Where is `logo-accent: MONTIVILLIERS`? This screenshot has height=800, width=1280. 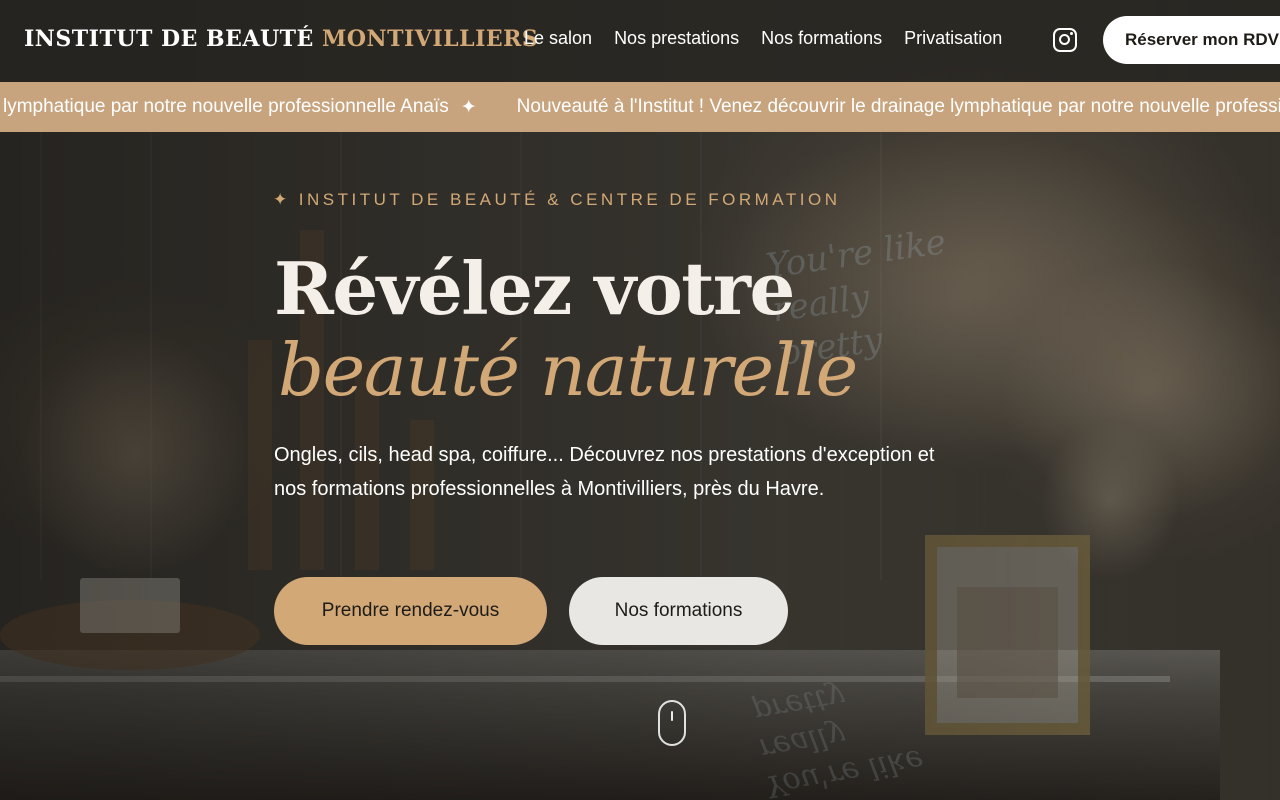
logo-accent: MONTIVILLIERS is located at coordinates (430, 39).